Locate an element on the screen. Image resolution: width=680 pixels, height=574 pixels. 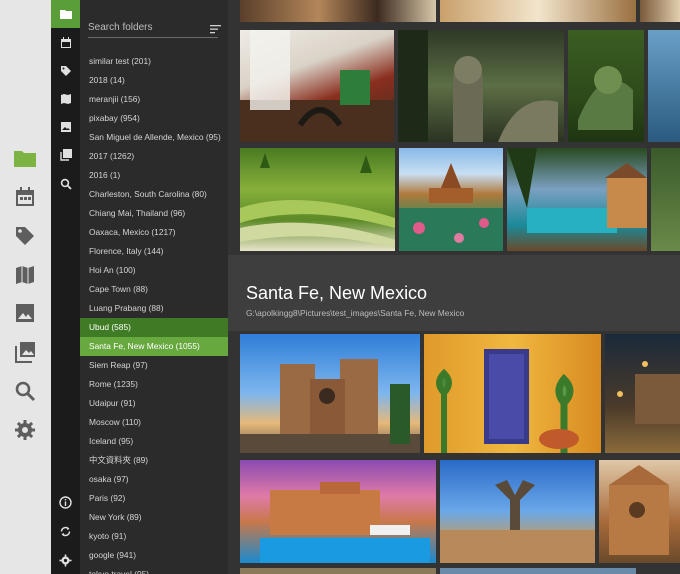
inner-nav-rail is located at coordinates (65, 287).